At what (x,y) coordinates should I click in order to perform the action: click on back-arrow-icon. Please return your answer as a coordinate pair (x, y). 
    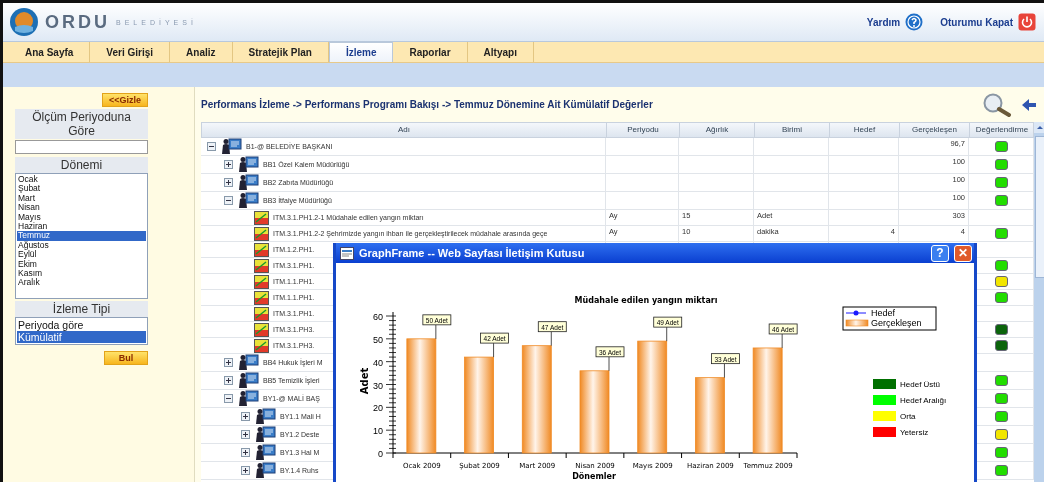
    Looking at the image, I should click on (1029, 104).